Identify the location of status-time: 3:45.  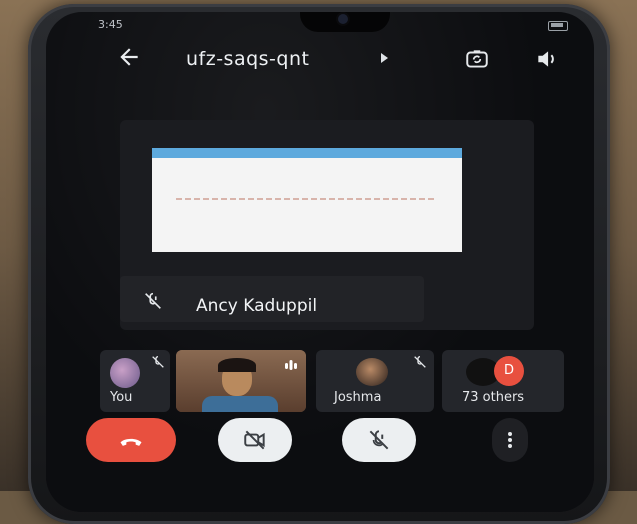
(110, 24).